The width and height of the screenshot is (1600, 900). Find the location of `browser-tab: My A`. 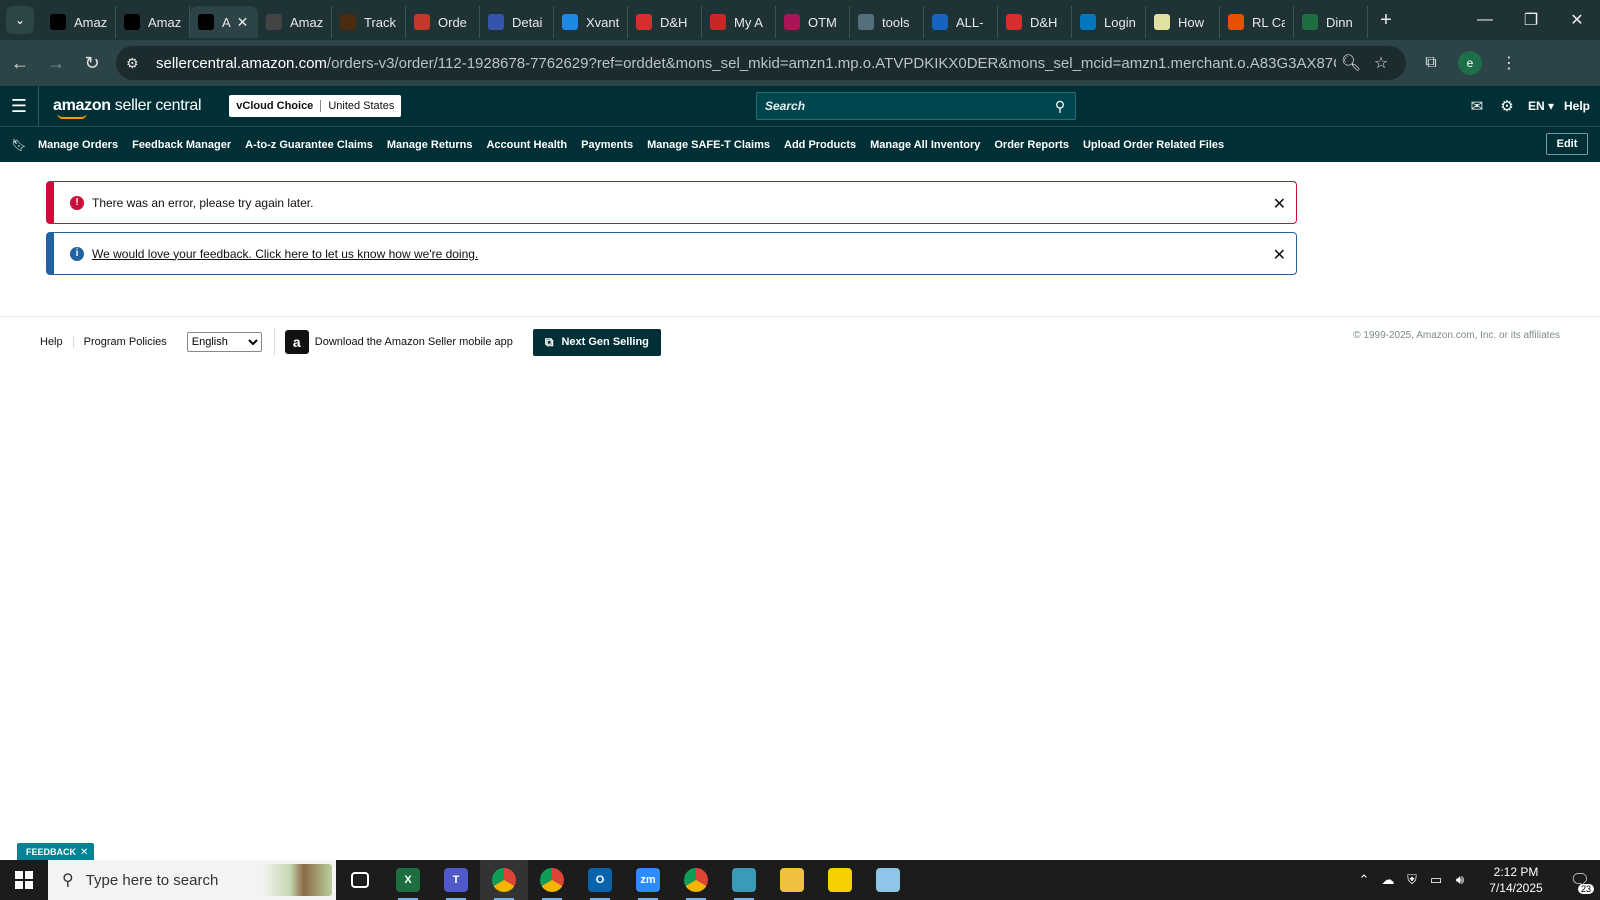

browser-tab: My A is located at coordinates (739, 22).